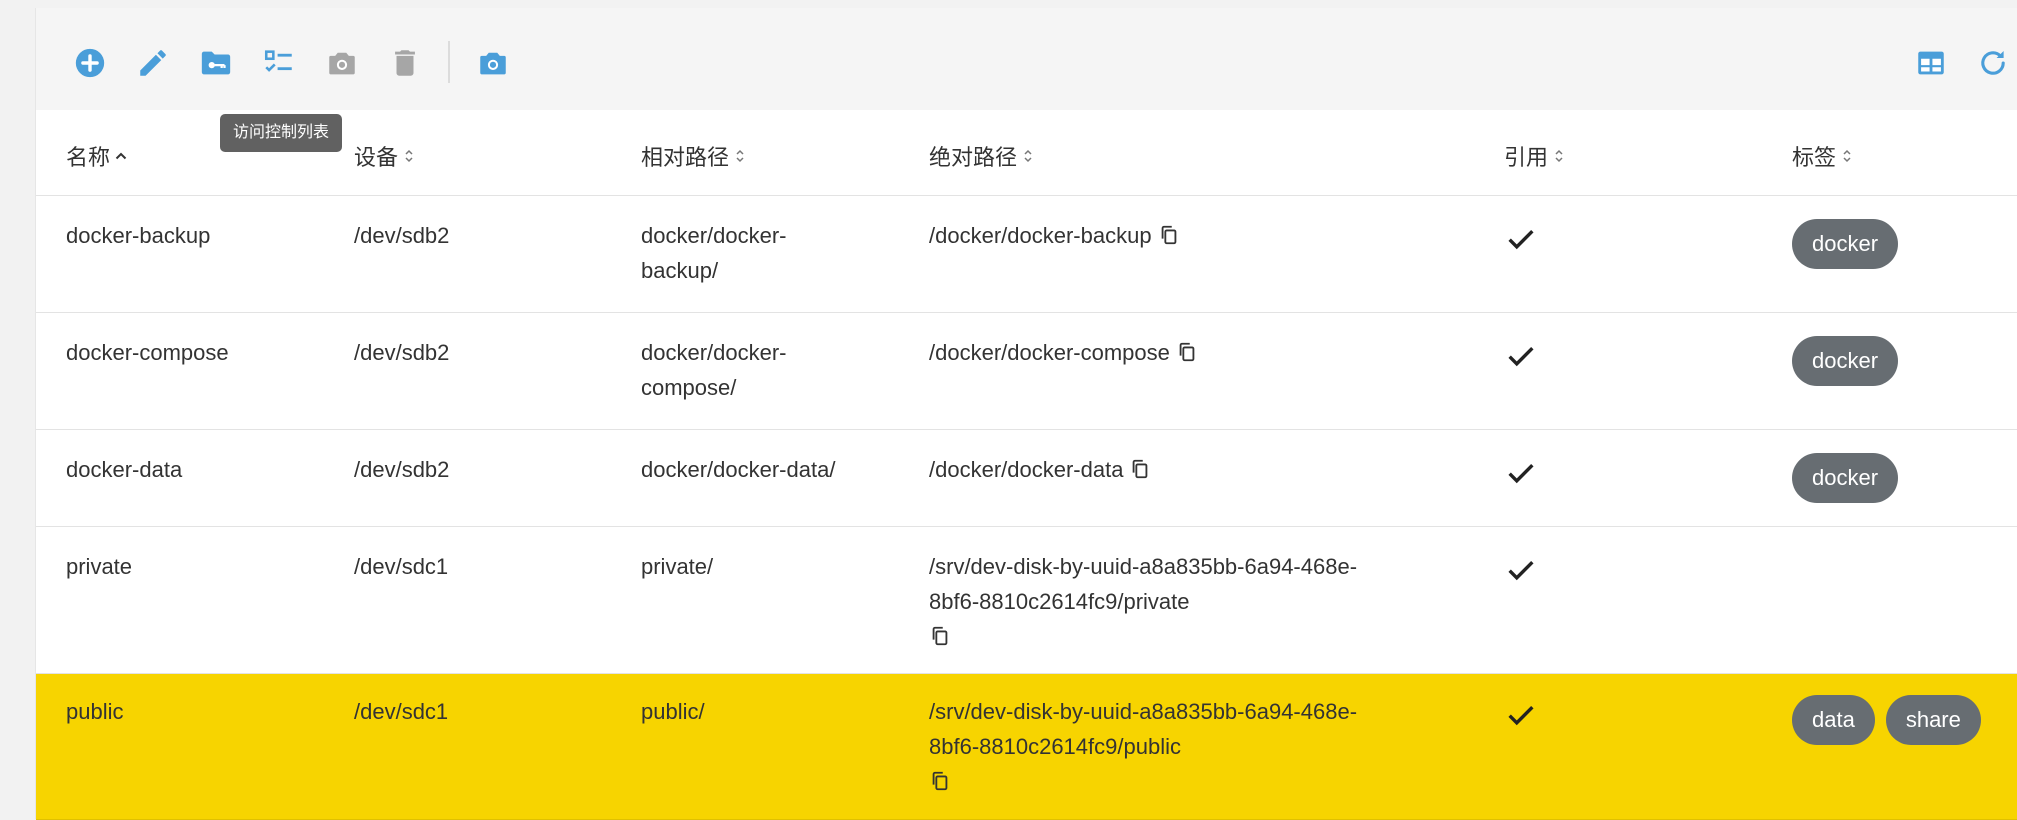 The image size is (2017, 820). I want to click on acl-button, so click(279, 63).